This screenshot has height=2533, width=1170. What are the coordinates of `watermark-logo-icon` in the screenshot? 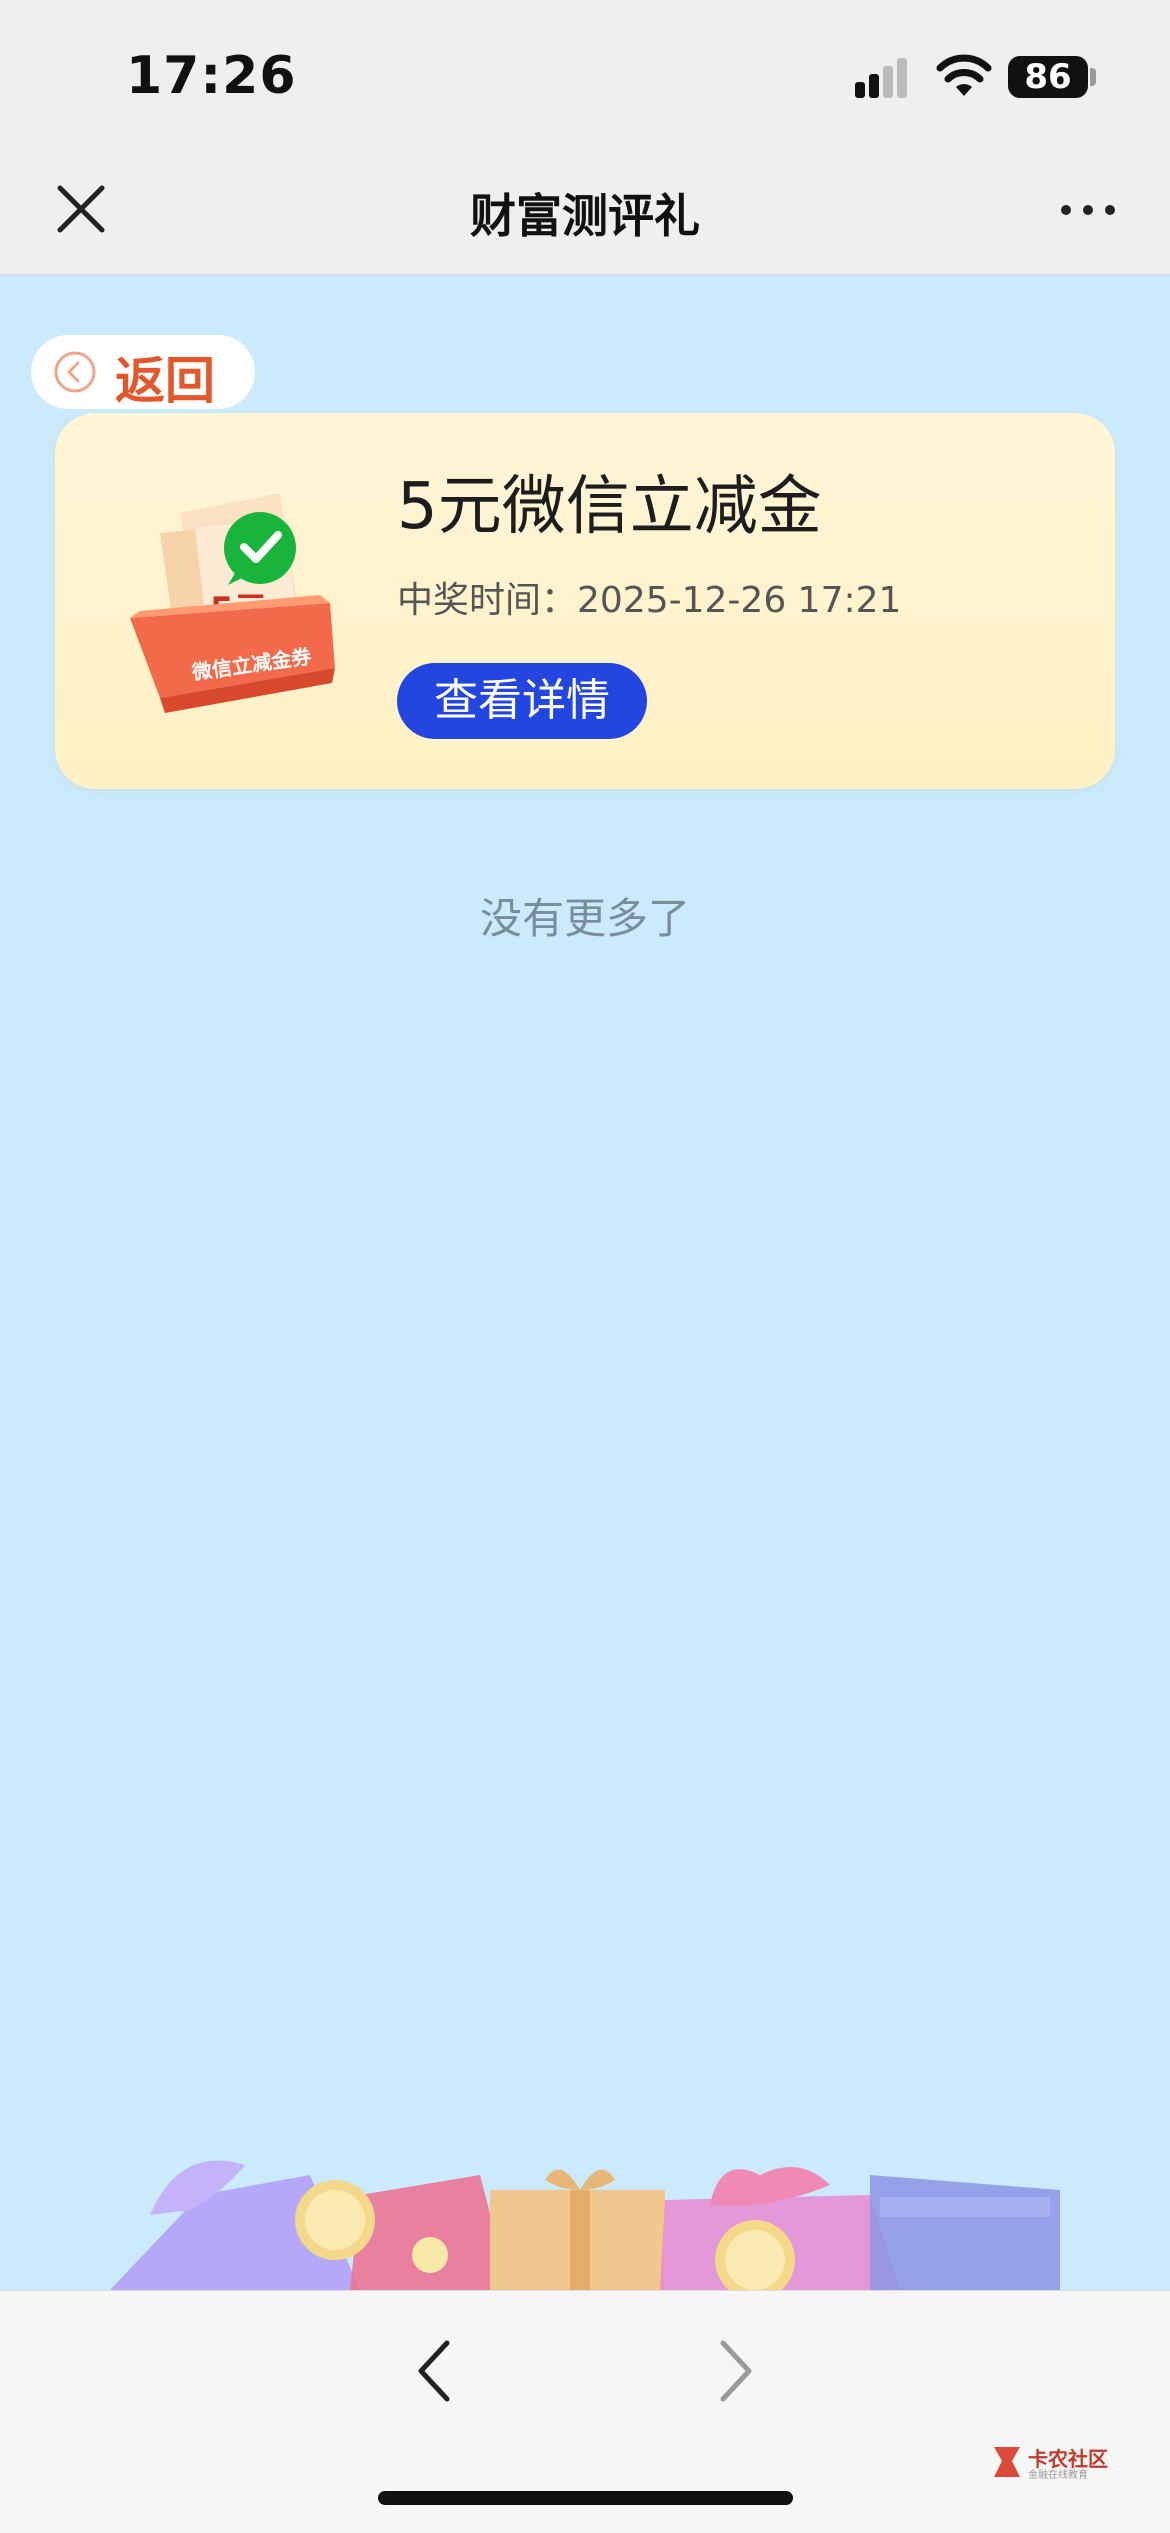 It's located at (1007, 2462).